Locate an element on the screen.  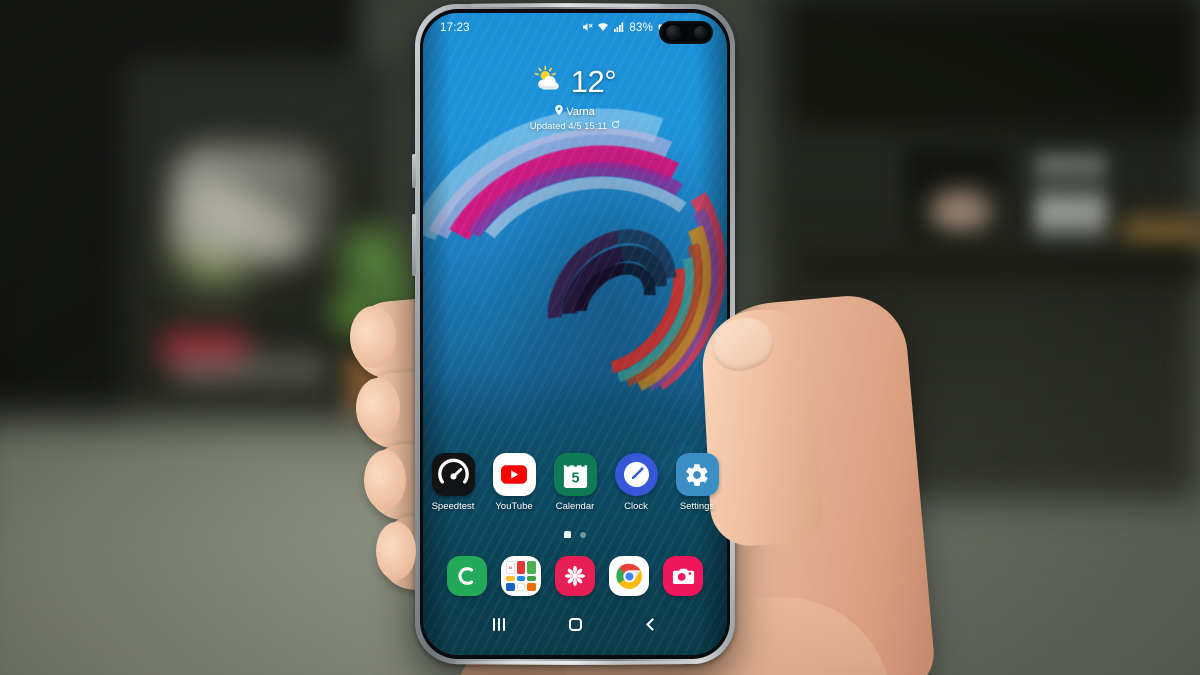
calendar-icon: 5 is located at coordinates (575, 474).